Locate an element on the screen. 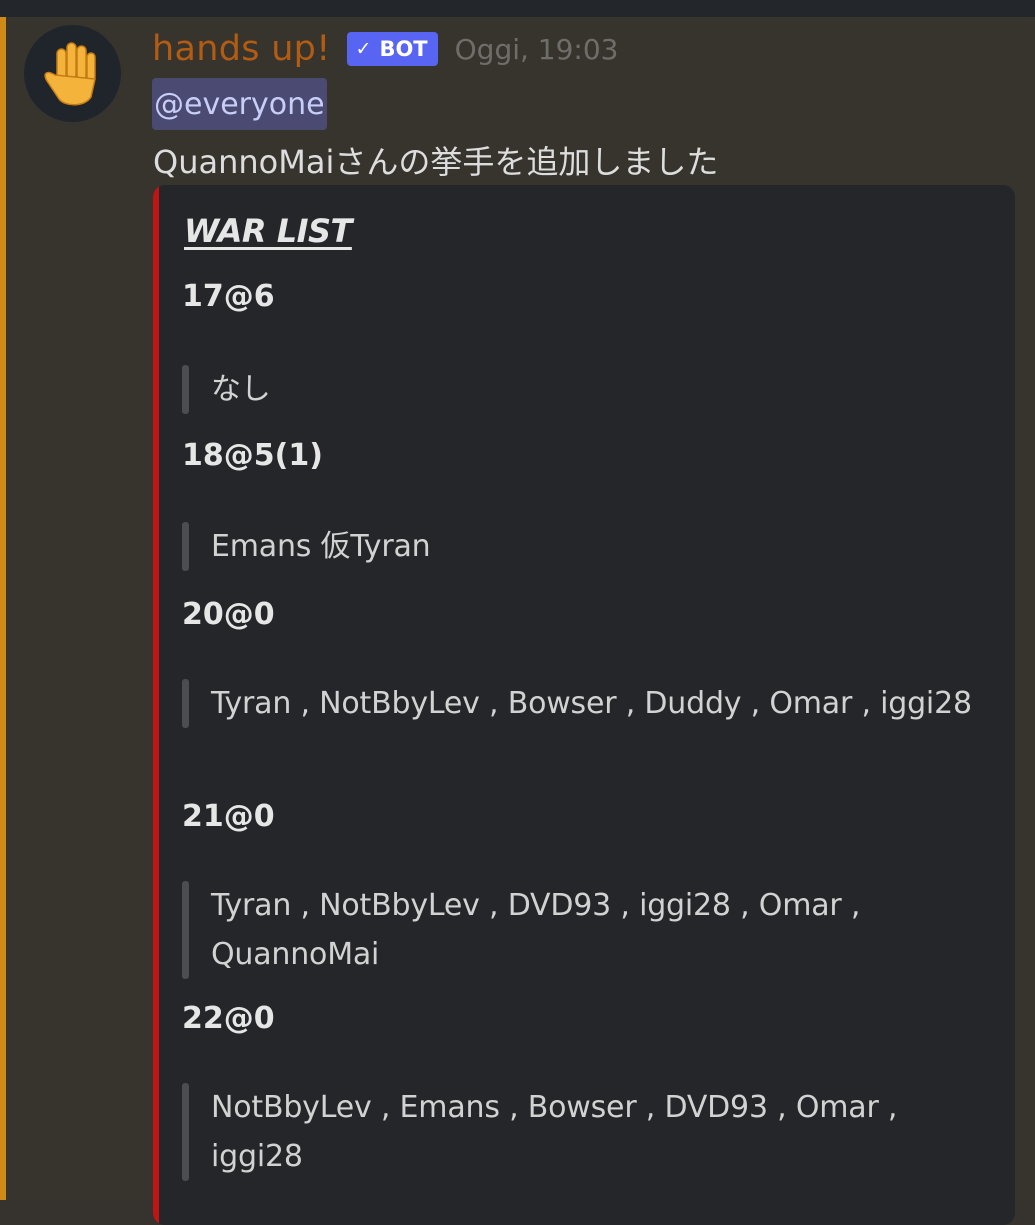 The height and width of the screenshot is (1225, 1035). author-name: hands up! is located at coordinates (241, 49).